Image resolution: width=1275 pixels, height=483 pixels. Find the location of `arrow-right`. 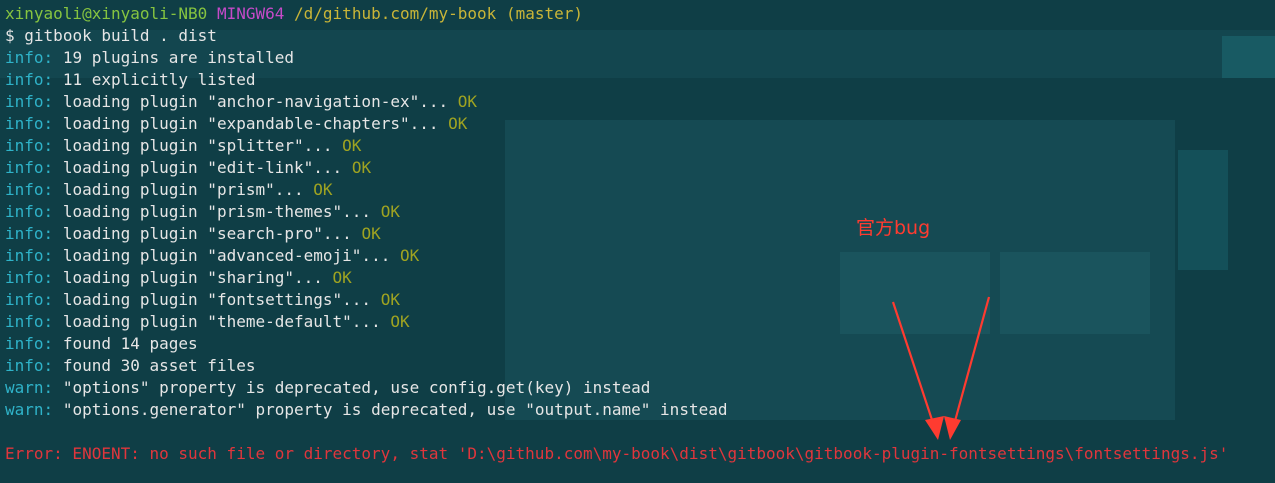

arrow-right is located at coordinates (970, 364).